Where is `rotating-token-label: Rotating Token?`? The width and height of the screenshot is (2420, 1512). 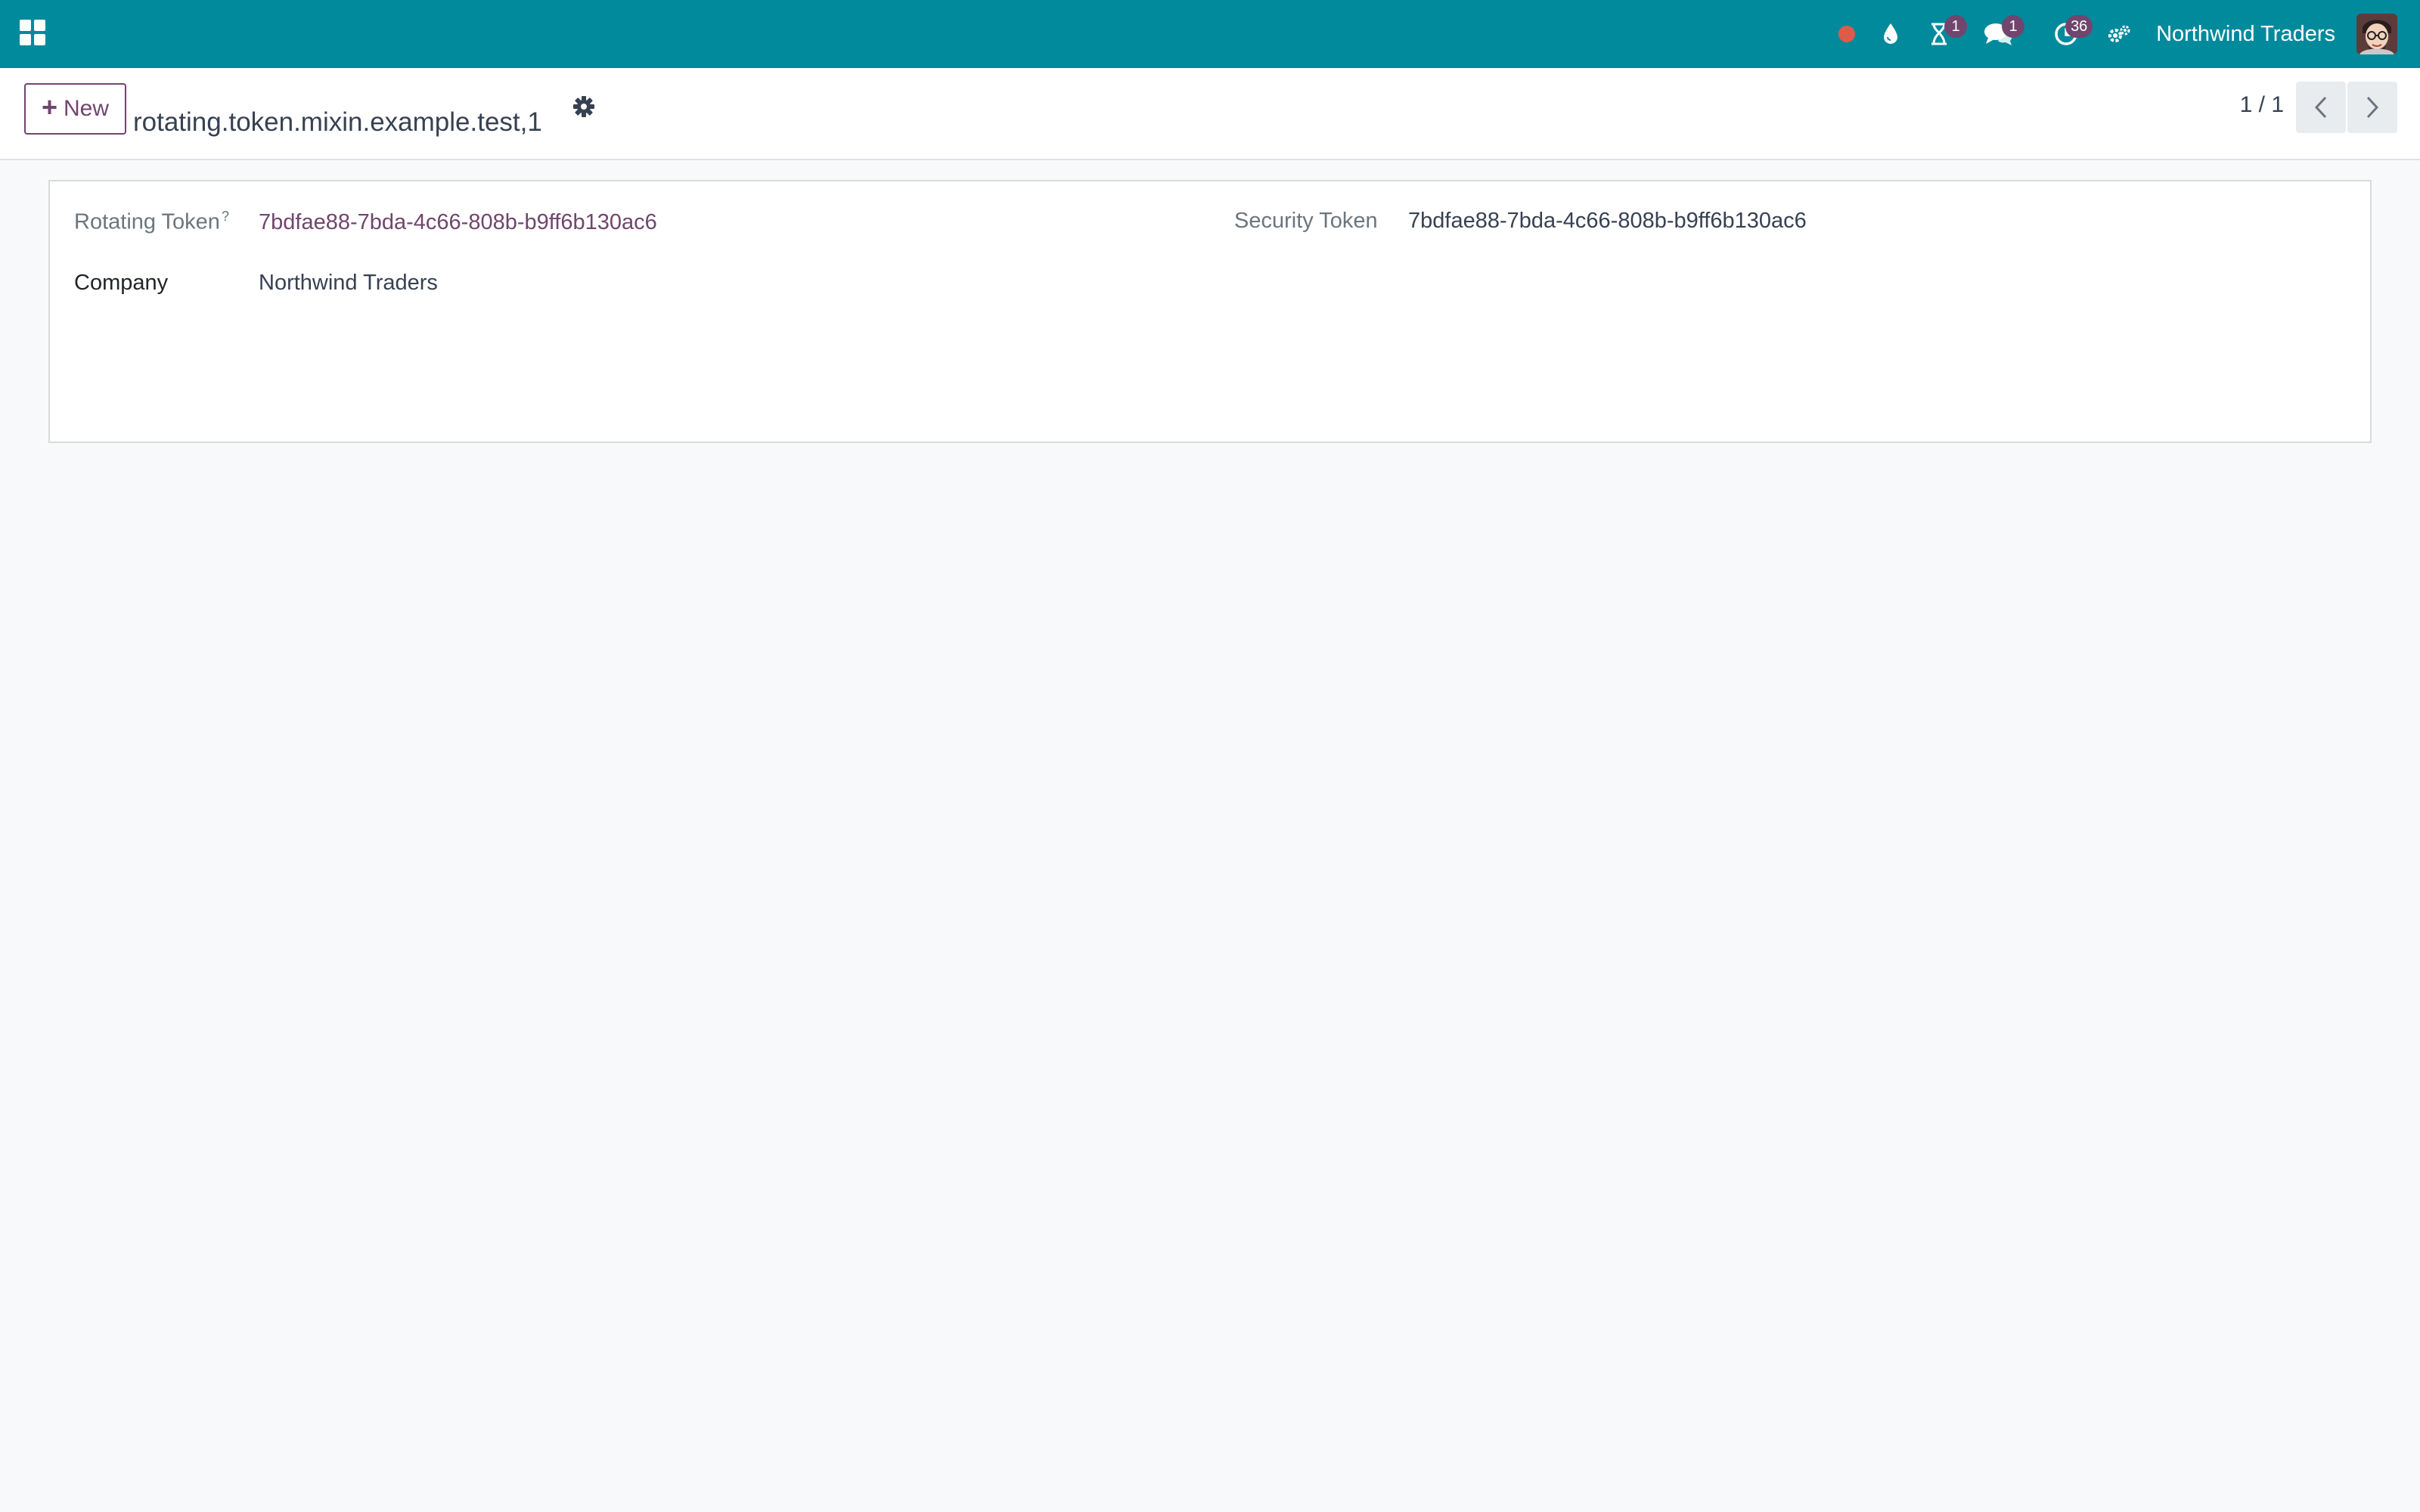
rotating-token-label: Rotating Token? is located at coordinates (151, 222).